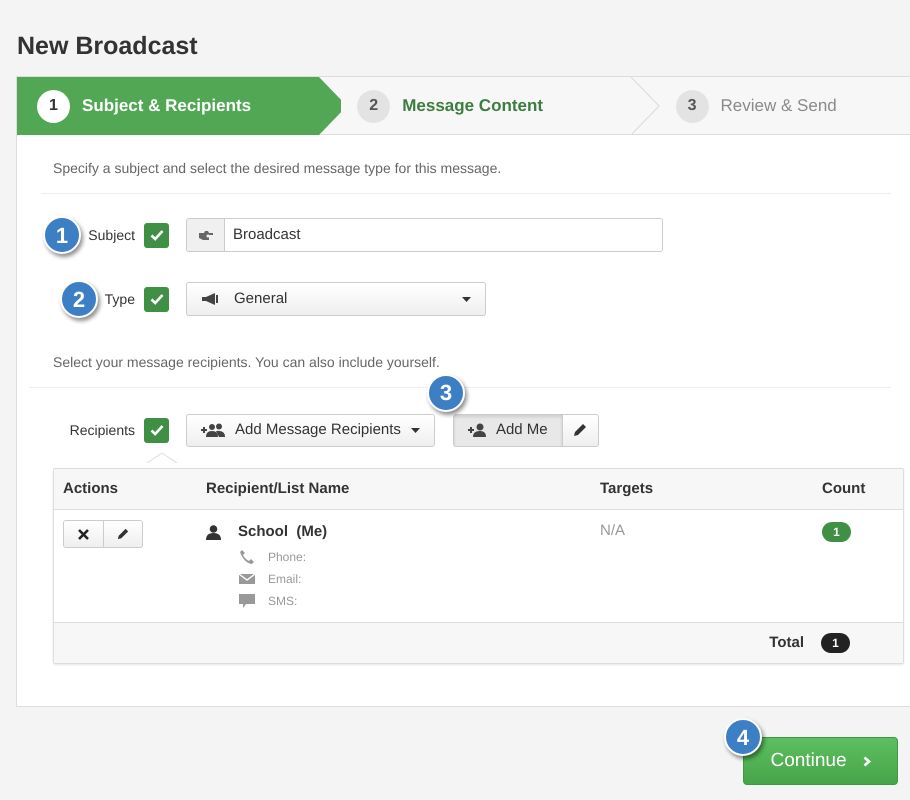 This screenshot has height=800, width=910. Describe the element at coordinates (844, 488) in the screenshot. I see `column-header: Count` at that location.